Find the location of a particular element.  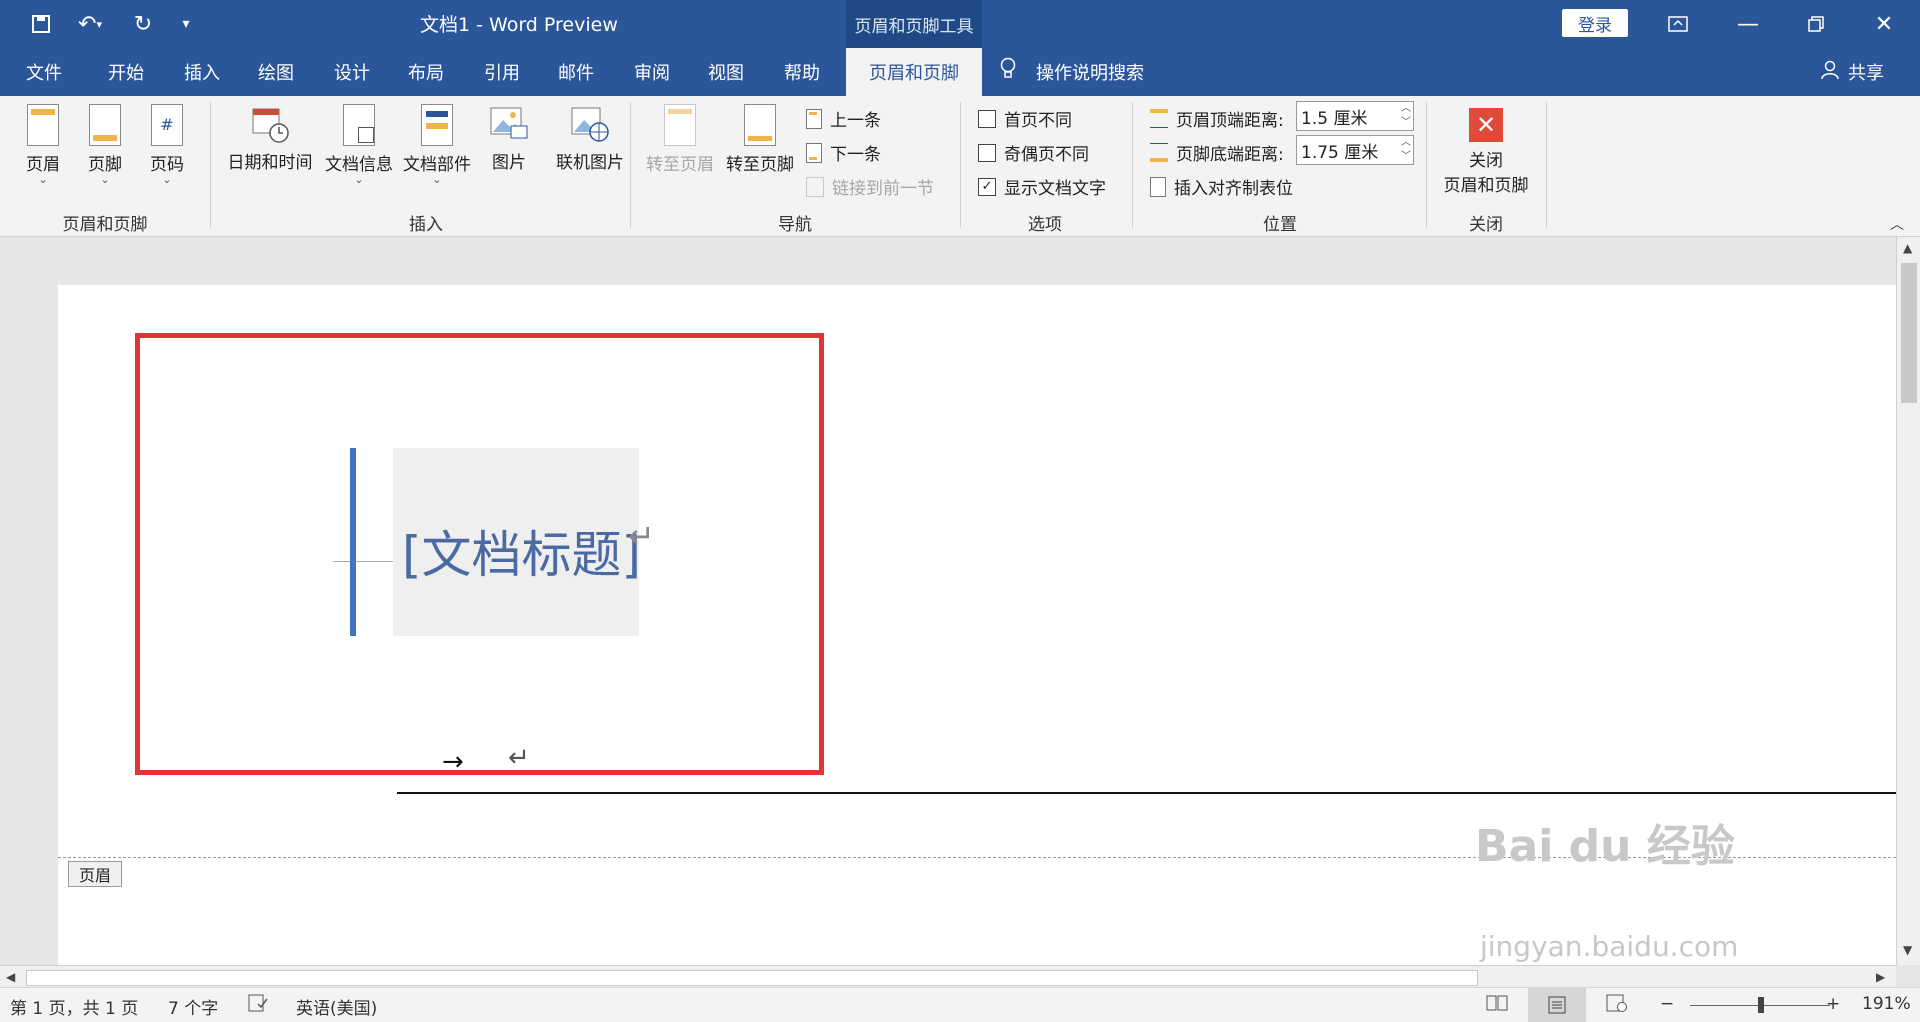

picture-button: 图片 is located at coordinates (509, 138).